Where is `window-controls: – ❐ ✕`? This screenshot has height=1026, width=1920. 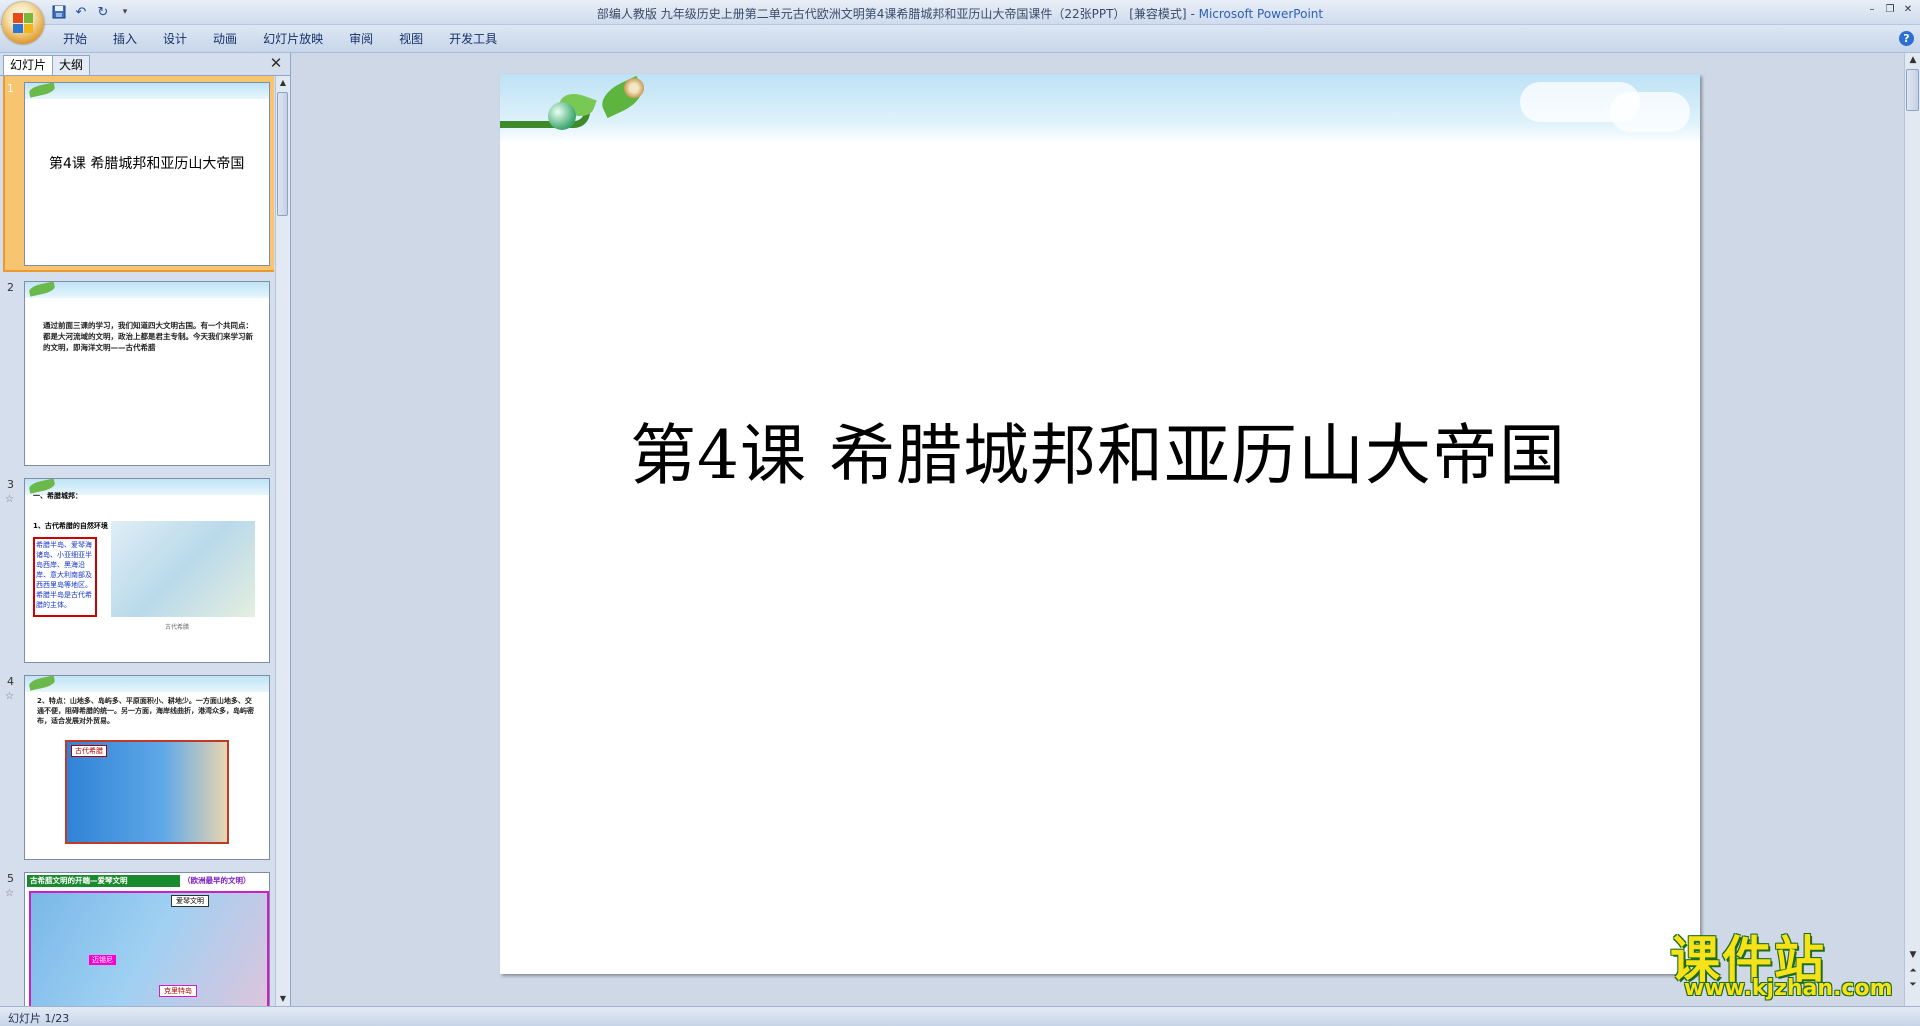 window-controls: – ❐ ✕ is located at coordinates (1890, 10).